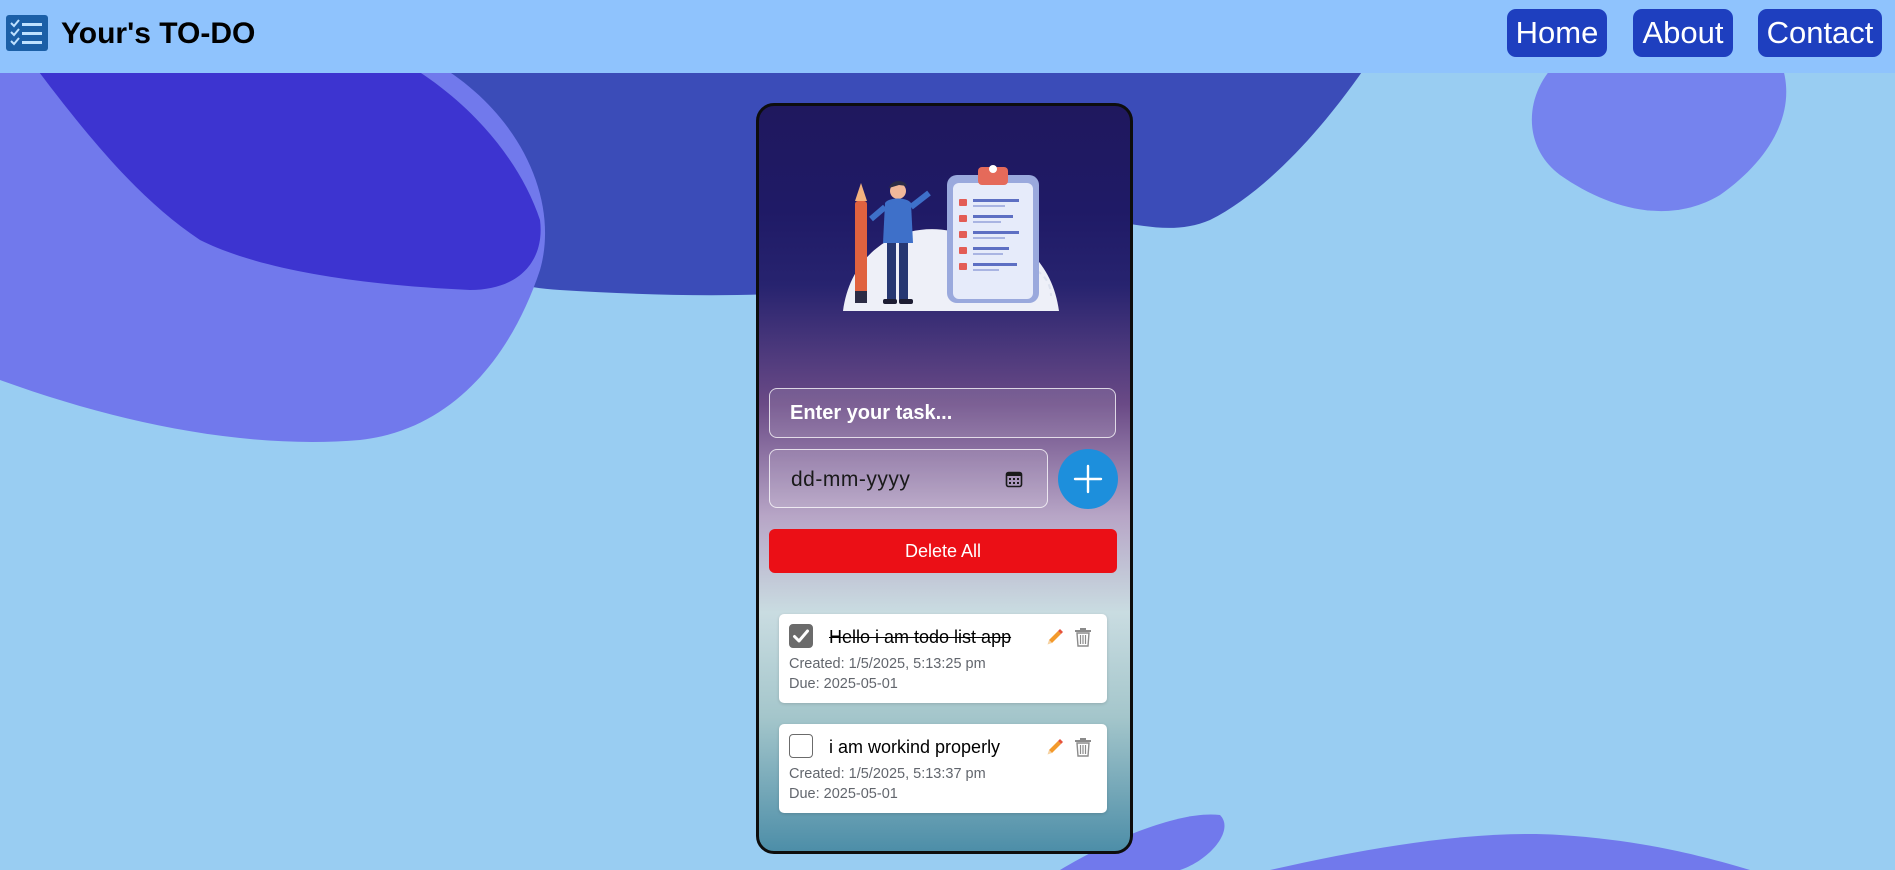 This screenshot has width=1895, height=870. I want to click on calendar-icon, so click(1014, 479).